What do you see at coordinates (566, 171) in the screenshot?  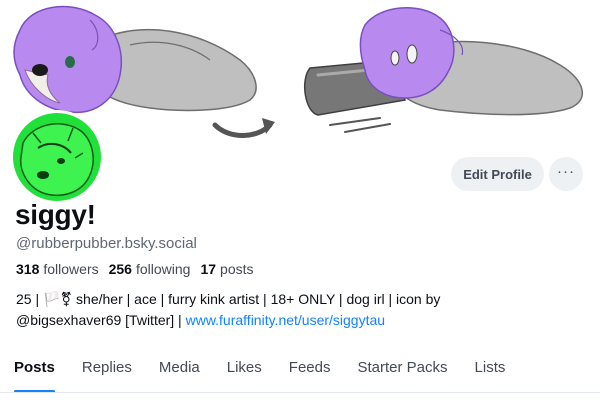 I see `ellipsis-icon: ···` at bounding box center [566, 171].